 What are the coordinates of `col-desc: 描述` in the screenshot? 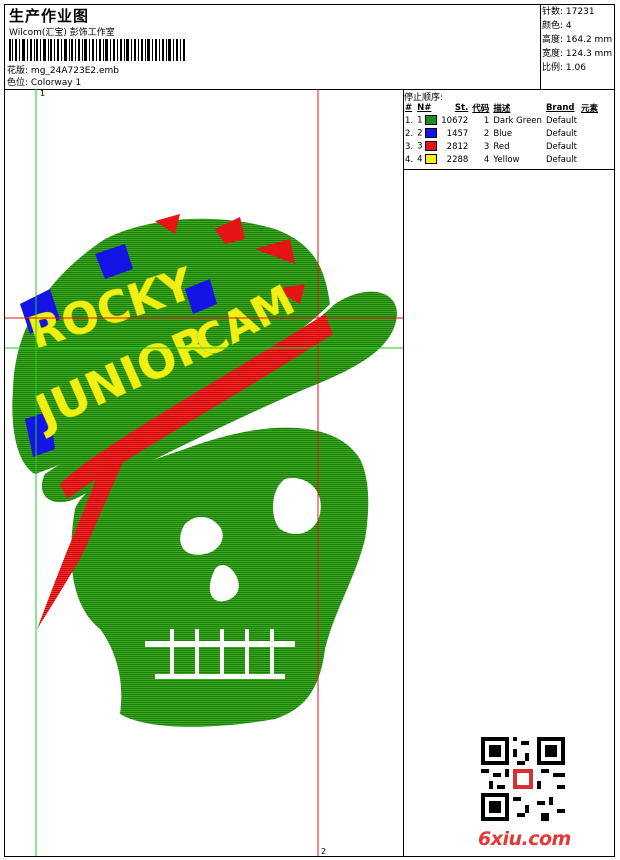 It's located at (502, 108).